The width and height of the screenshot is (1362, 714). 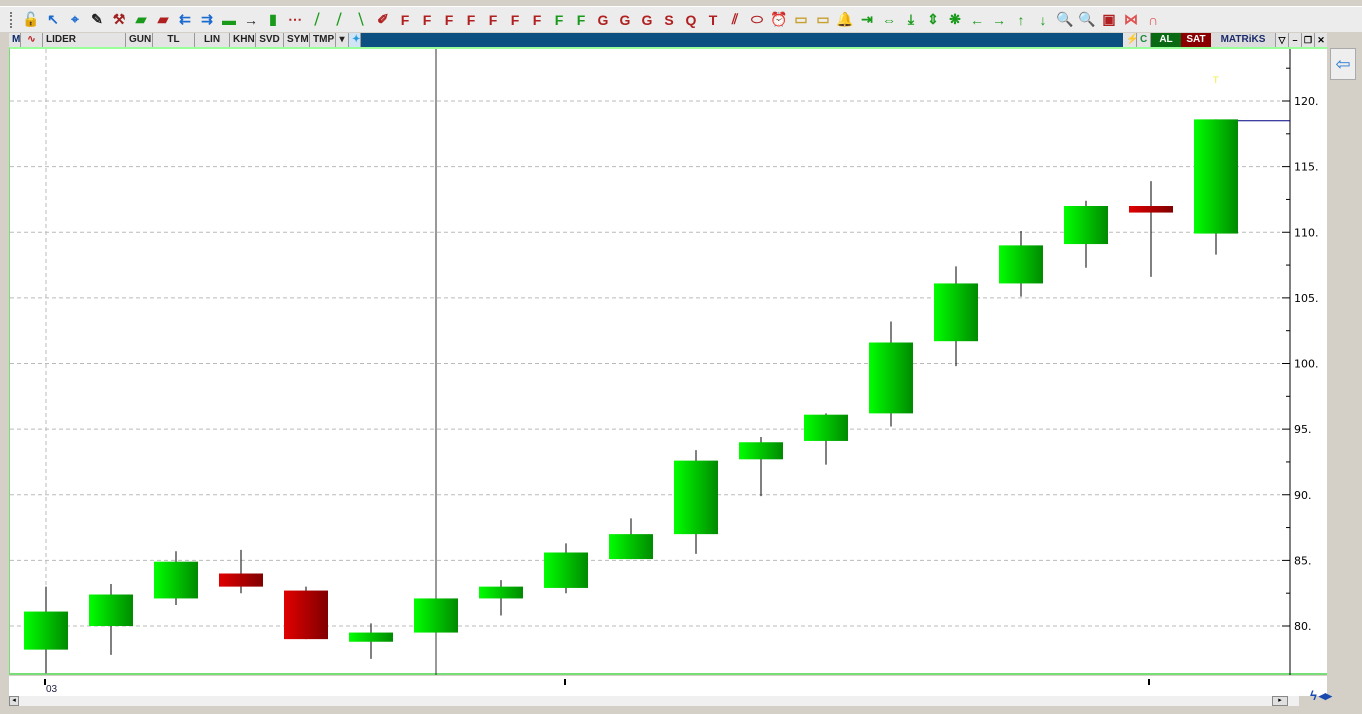 I want to click on edit-icon: ✎, so click(x=97, y=20).